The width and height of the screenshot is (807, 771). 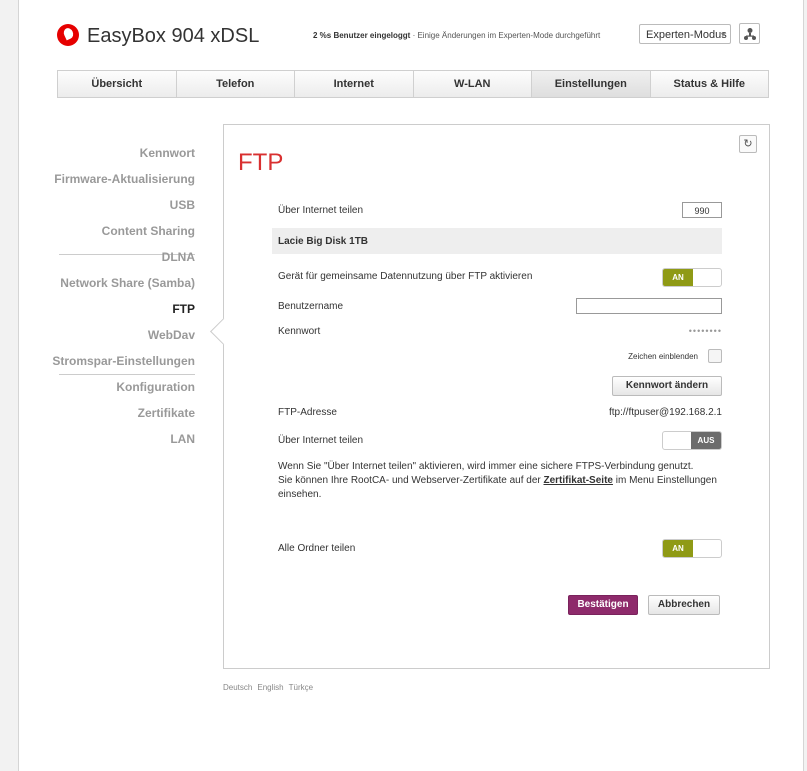 I want to click on logged-in-users: 2 %s Benutzer eingeloggt, so click(x=362, y=35).